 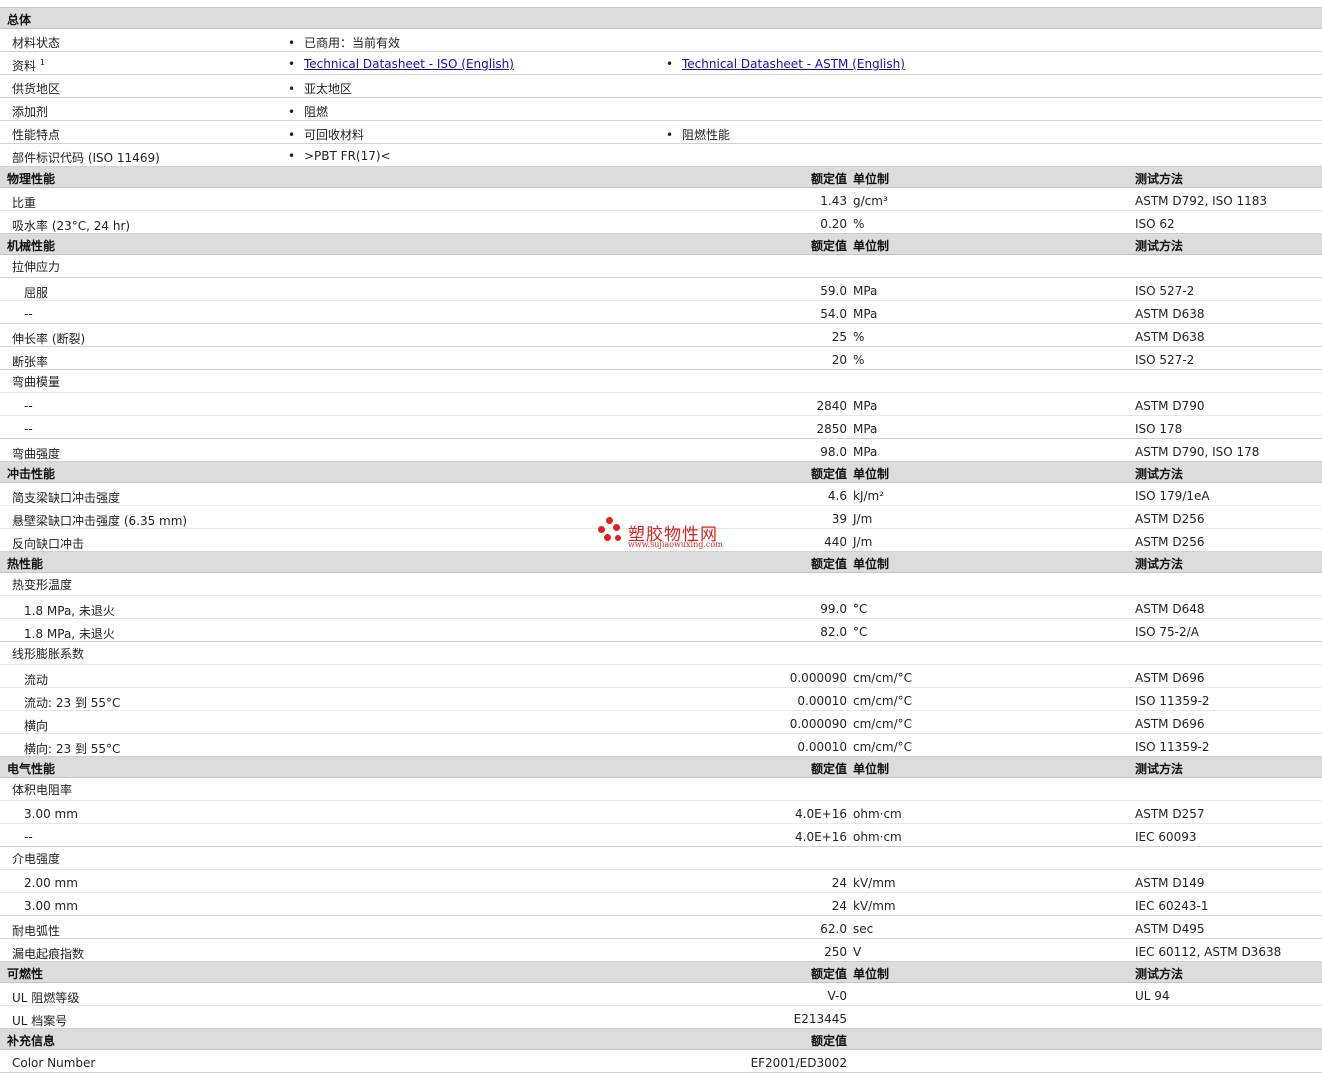 I want to click on datasheet-link: Technical Datasheet - ISO (English), so click(x=409, y=64).